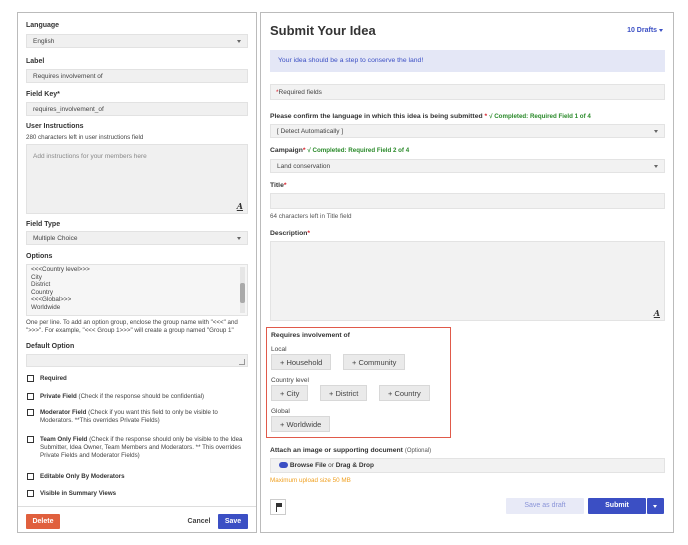 The width and height of the screenshot is (688, 545). I want to click on label-label: Label, so click(35, 61).